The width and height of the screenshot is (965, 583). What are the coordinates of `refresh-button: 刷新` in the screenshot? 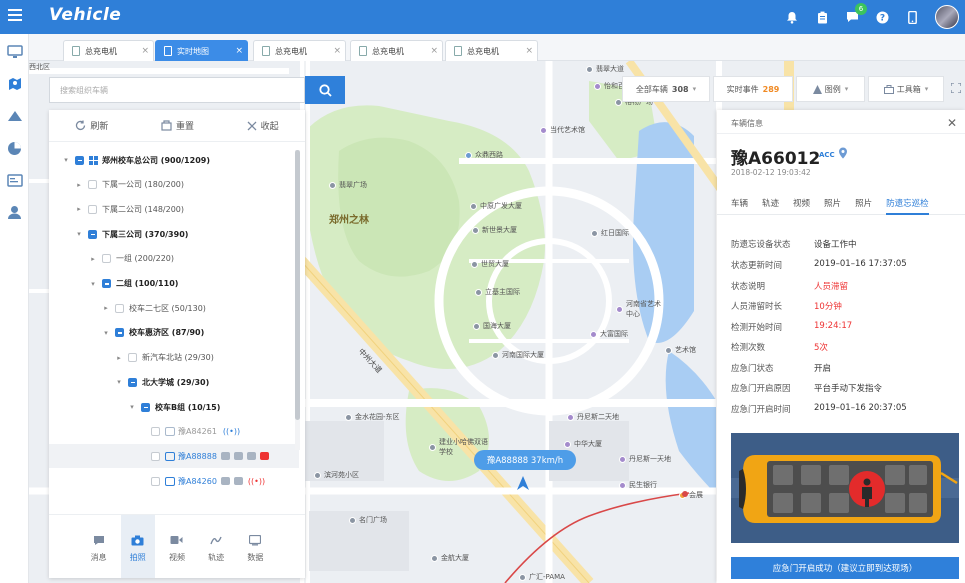 It's located at (91, 125).